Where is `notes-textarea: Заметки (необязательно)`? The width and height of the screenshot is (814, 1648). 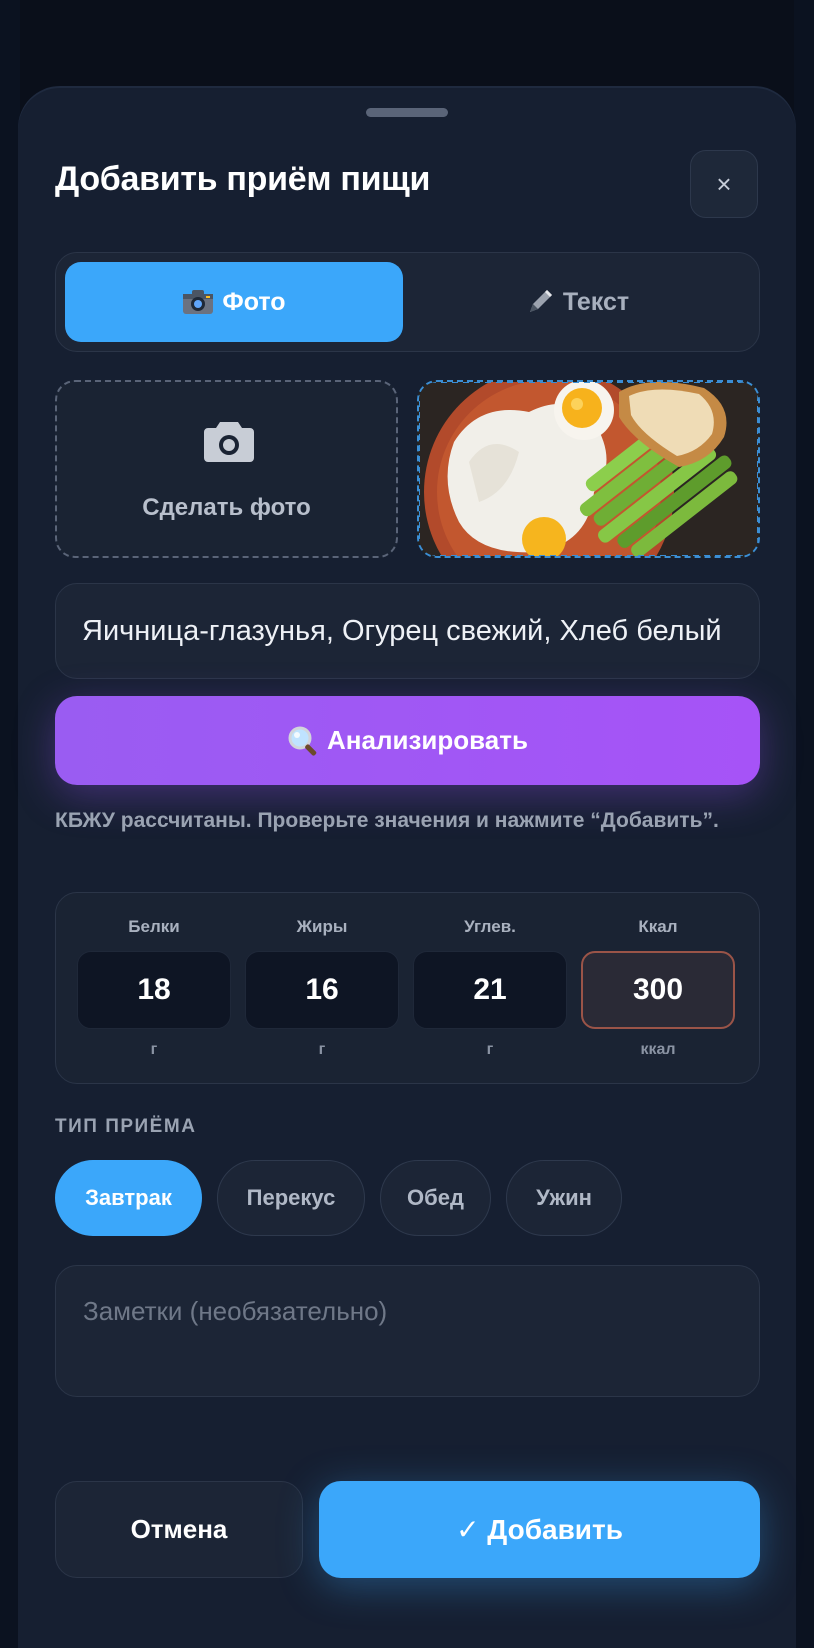 notes-textarea: Заметки (необязательно) is located at coordinates (407, 1331).